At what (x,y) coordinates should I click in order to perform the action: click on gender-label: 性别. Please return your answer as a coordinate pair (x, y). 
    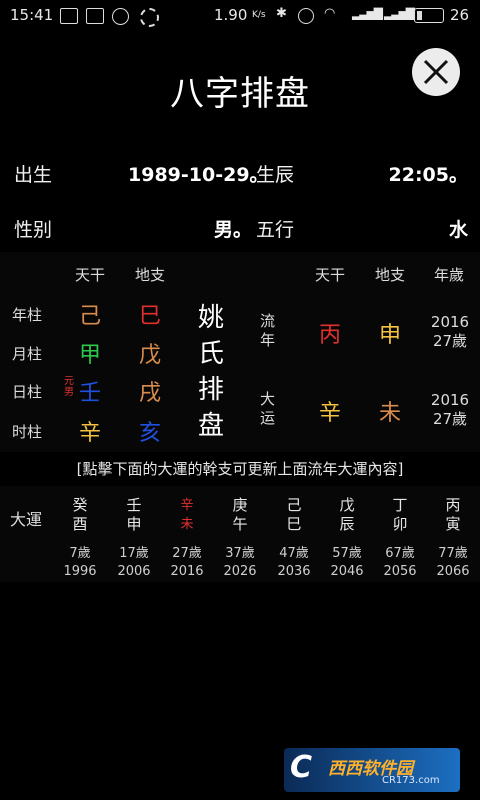
    Looking at the image, I should click on (33, 230).